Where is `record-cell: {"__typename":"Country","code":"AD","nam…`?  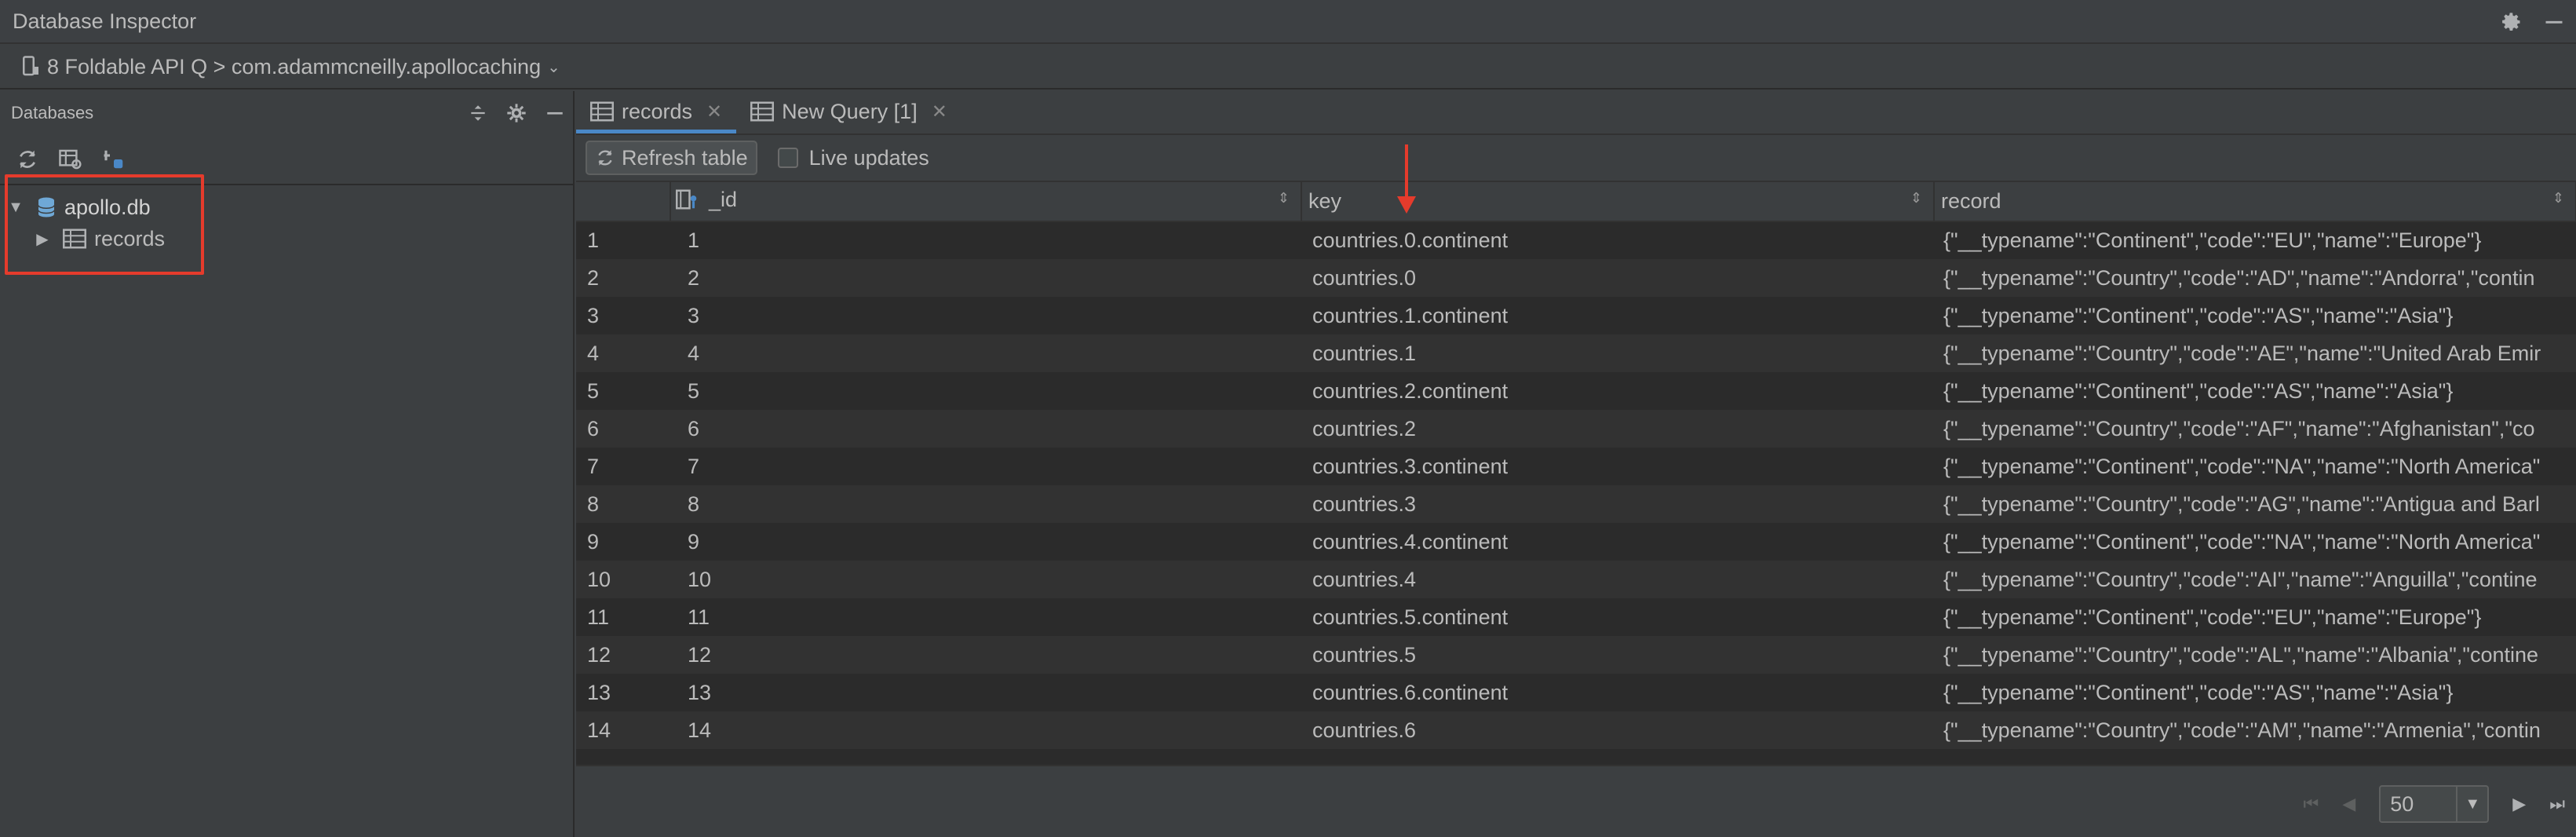 record-cell: {"__typename":"Country","code":"AD","nam… is located at coordinates (2255, 278).